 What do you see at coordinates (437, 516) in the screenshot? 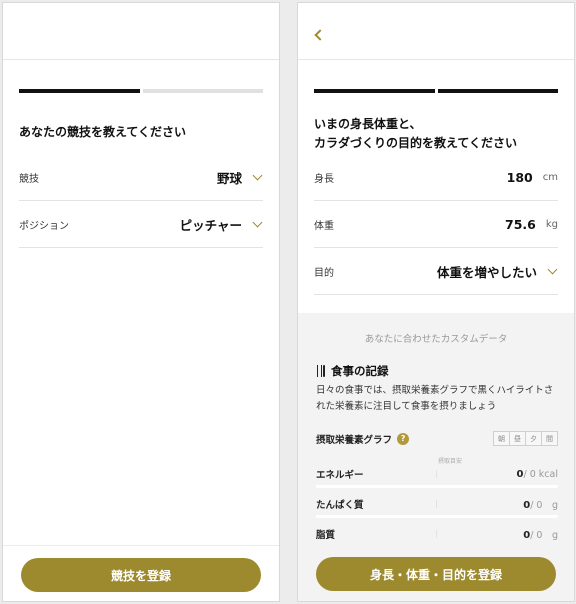
I see `nutrient-bar-protein` at bounding box center [437, 516].